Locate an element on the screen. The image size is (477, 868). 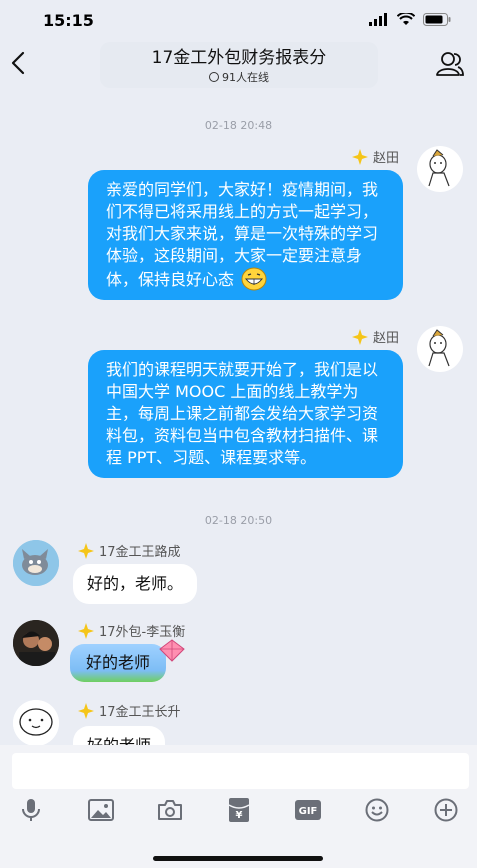
sender-name: 17金工王长升 is located at coordinates (140, 712).